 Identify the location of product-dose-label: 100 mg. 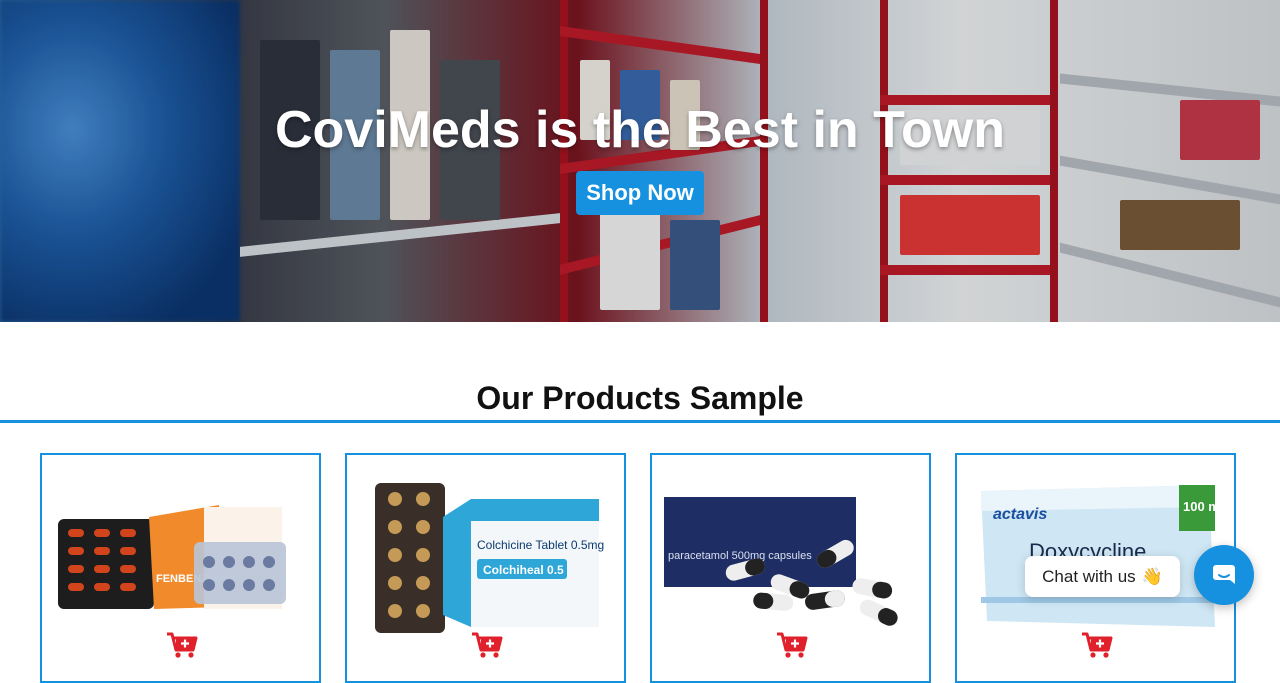
(1204, 506).